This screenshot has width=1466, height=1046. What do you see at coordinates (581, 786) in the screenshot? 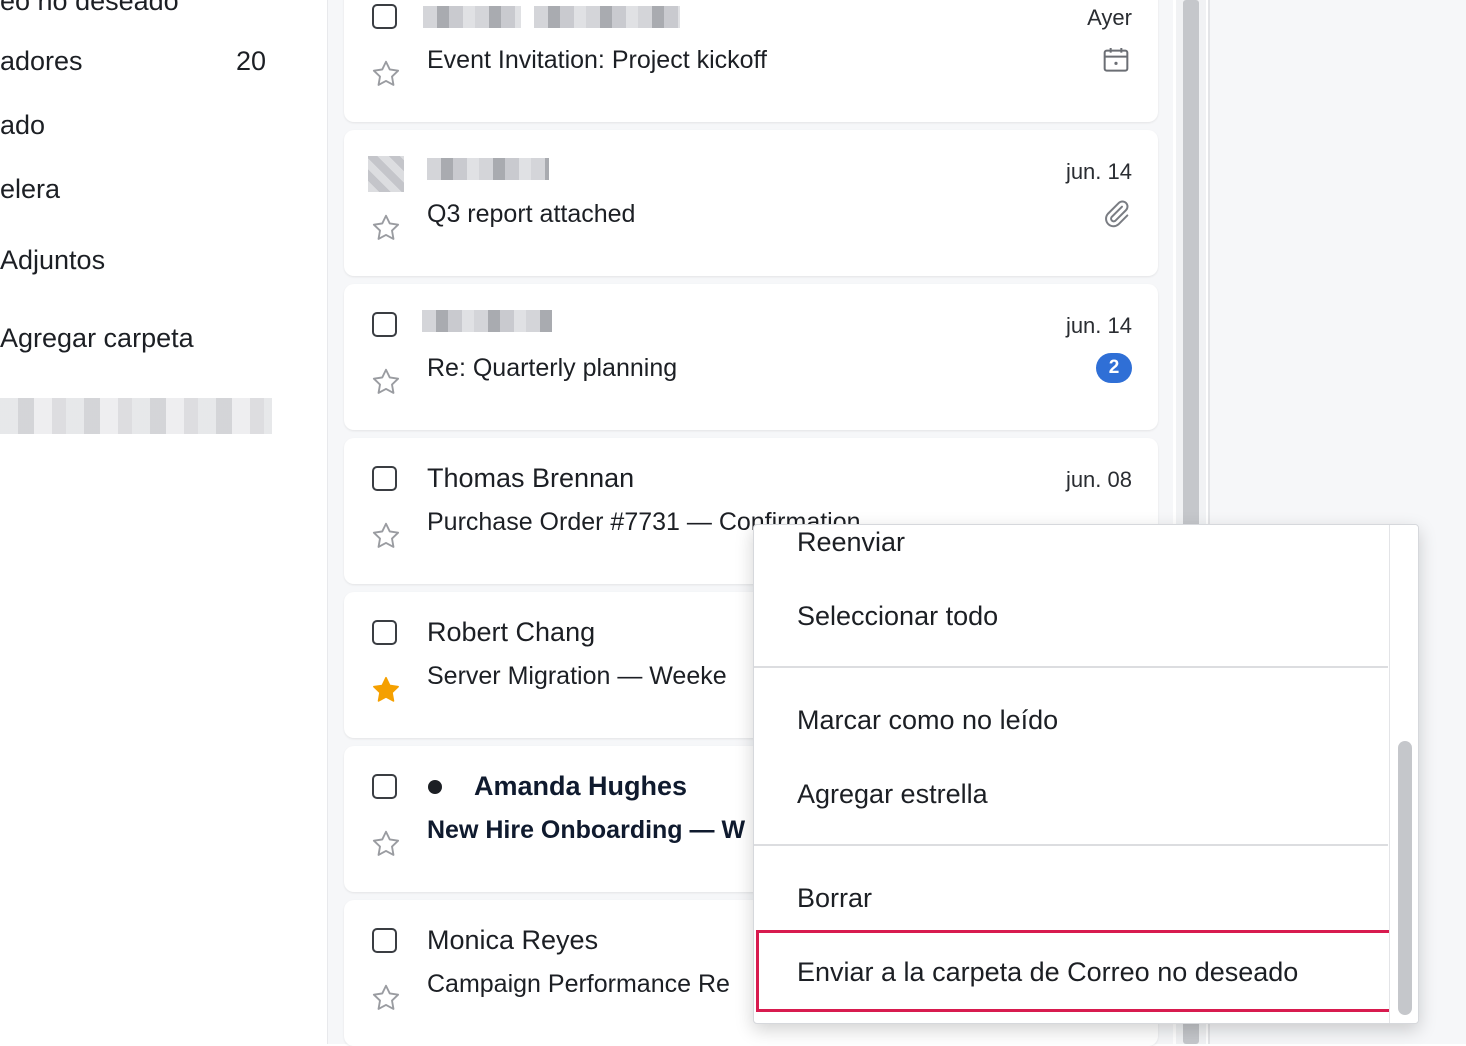
I see `message-sender: Amanda Hughes` at bounding box center [581, 786].